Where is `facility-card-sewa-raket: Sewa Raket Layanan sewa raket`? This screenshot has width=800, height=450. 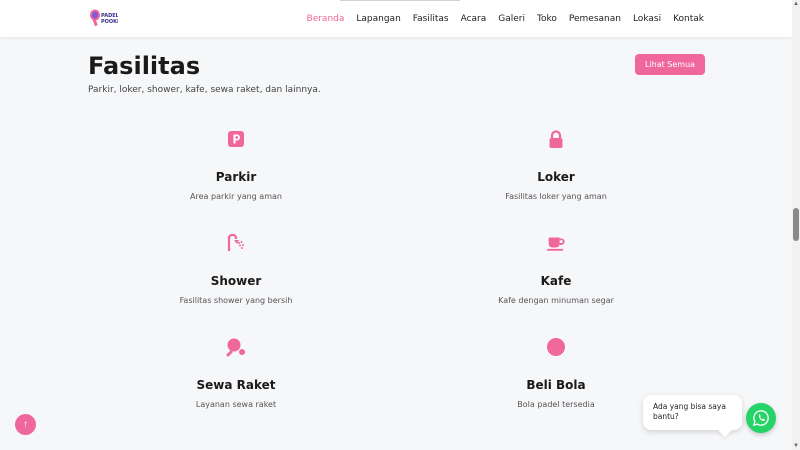 facility-card-sewa-raket: Sewa Raket Layanan sewa raket is located at coordinates (236, 373).